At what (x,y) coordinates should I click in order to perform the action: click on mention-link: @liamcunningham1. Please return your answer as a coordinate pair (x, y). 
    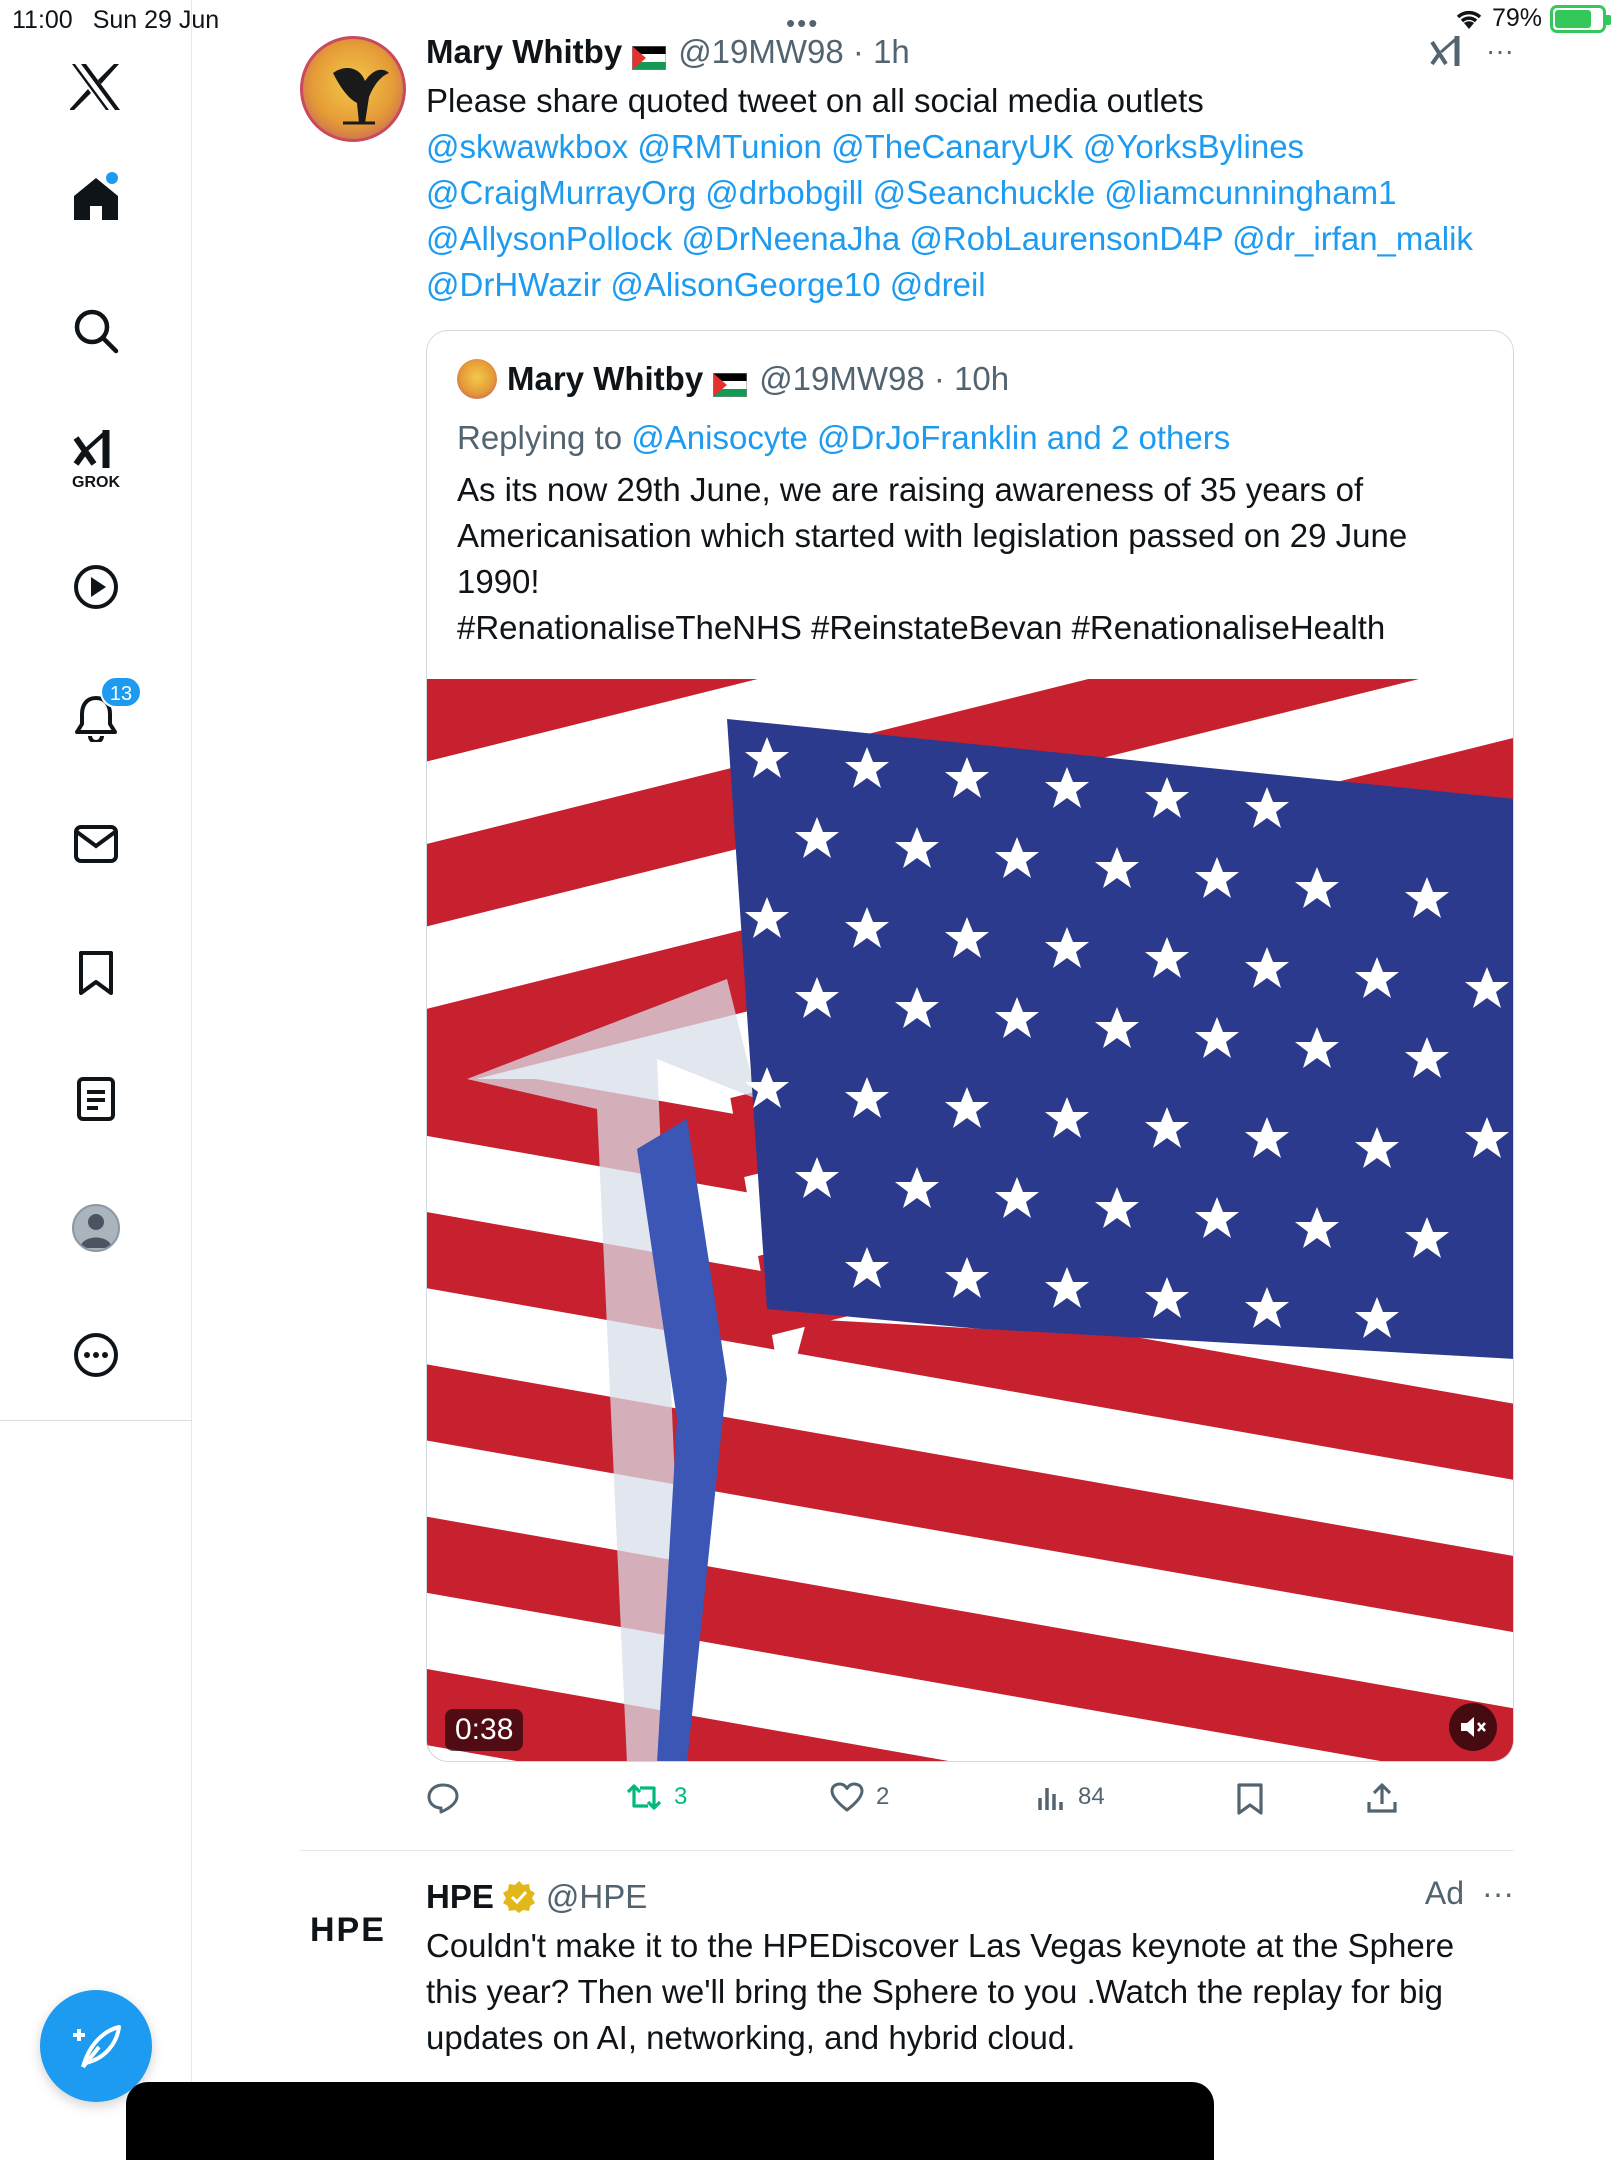
    Looking at the image, I should click on (1250, 192).